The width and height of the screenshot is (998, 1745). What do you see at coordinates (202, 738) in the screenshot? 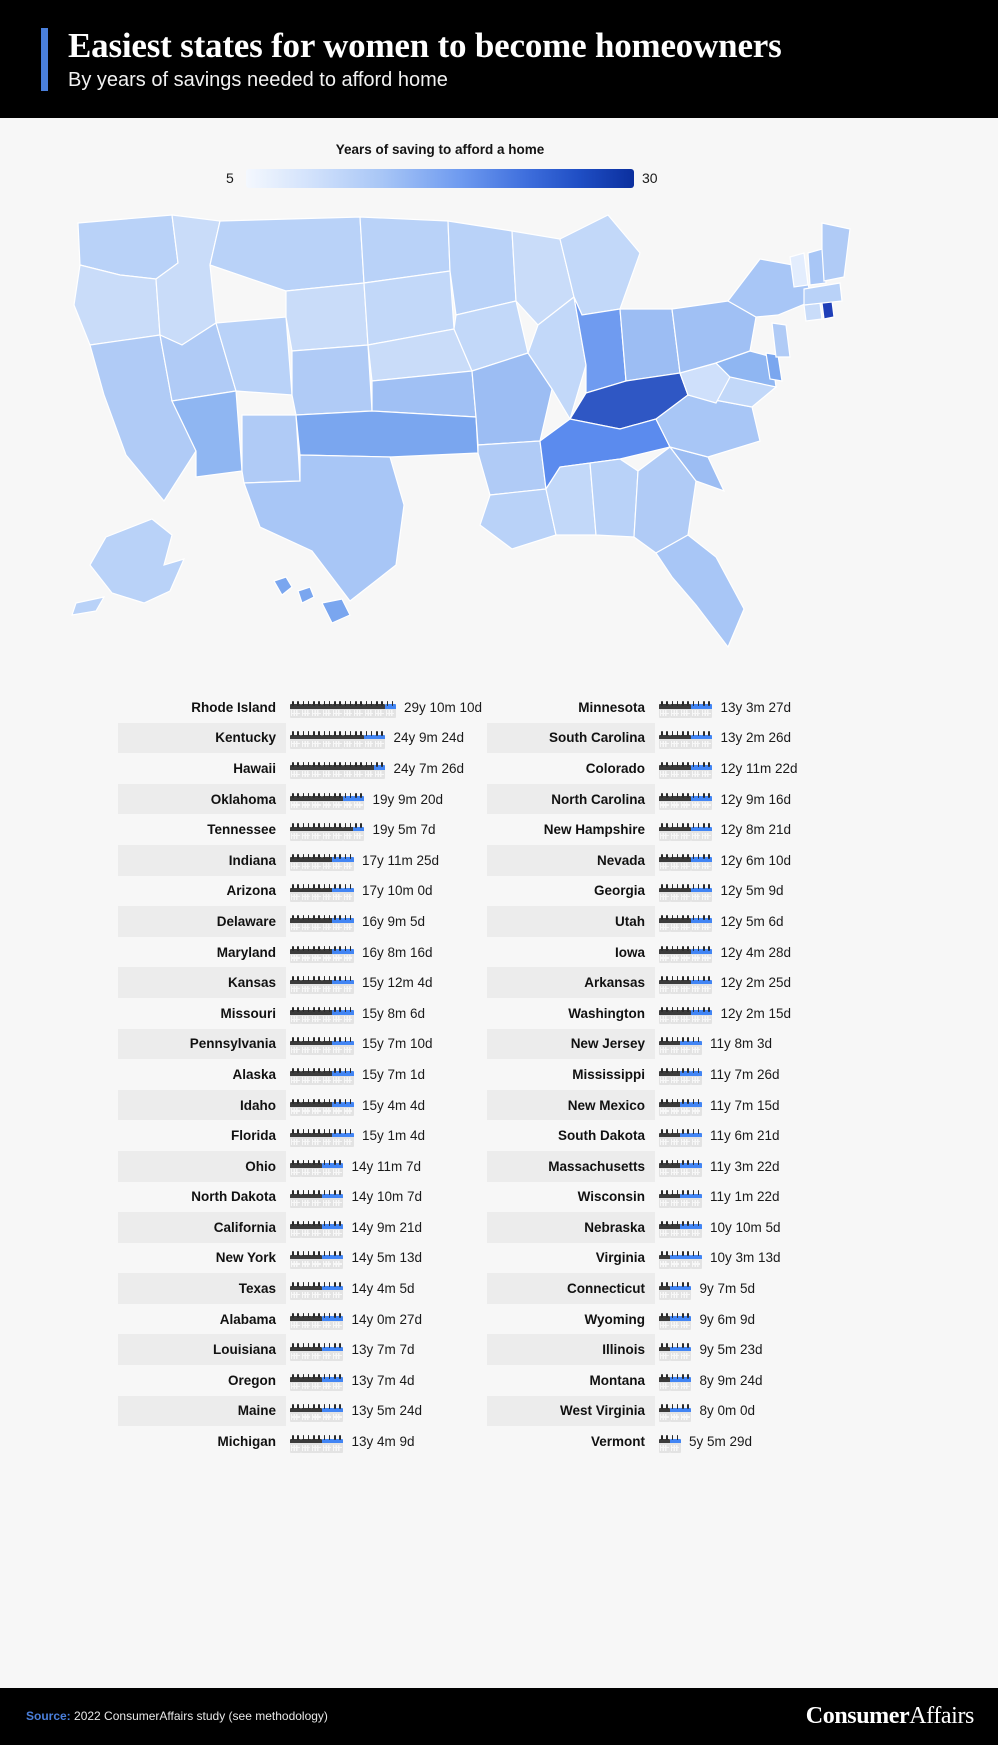
I see `state-name-cell: Kentucky` at bounding box center [202, 738].